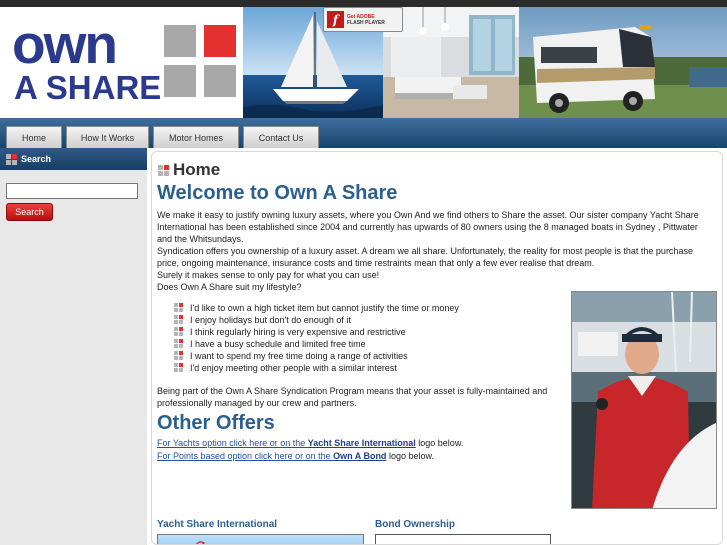 This screenshot has height=545, width=727. I want to click on own-a-bond-link: Own A Bond, so click(359, 456).